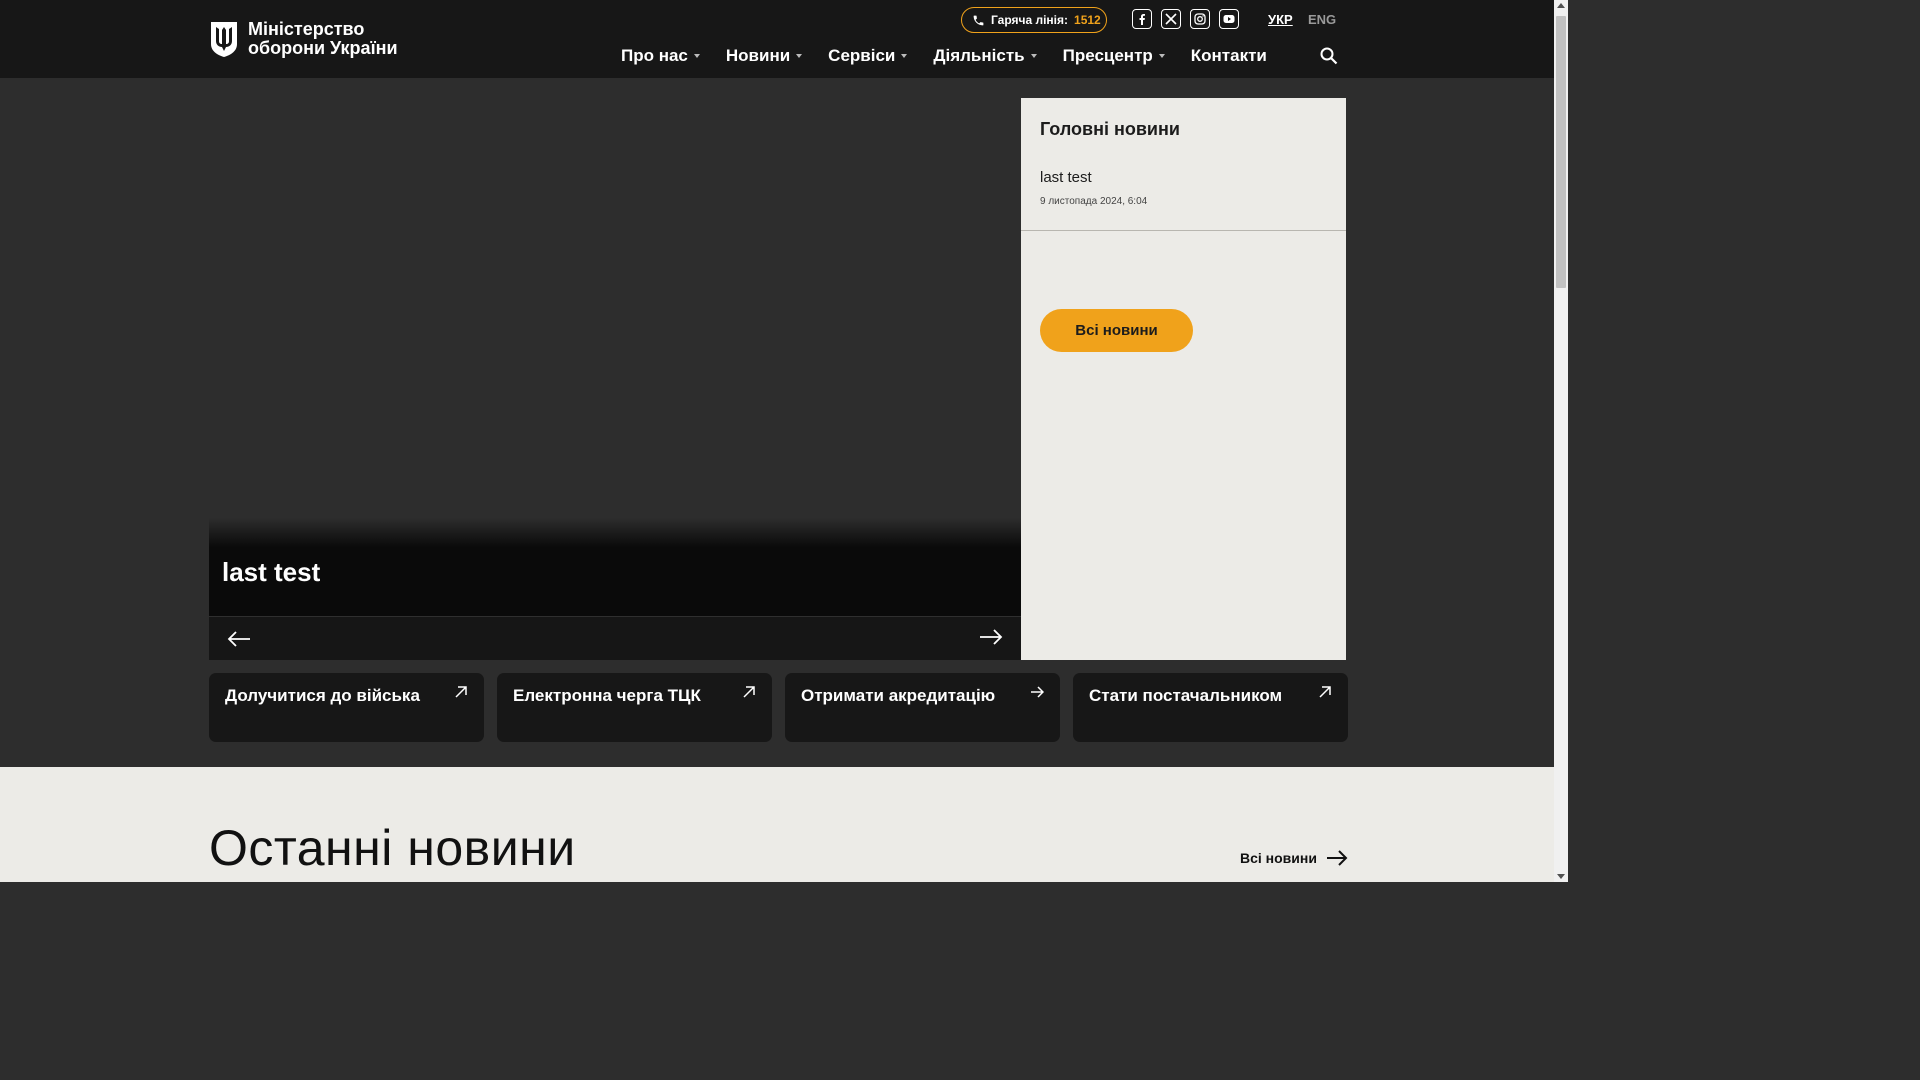  Describe the element at coordinates (1200, 19) in the screenshot. I see `instagram-icon` at that location.